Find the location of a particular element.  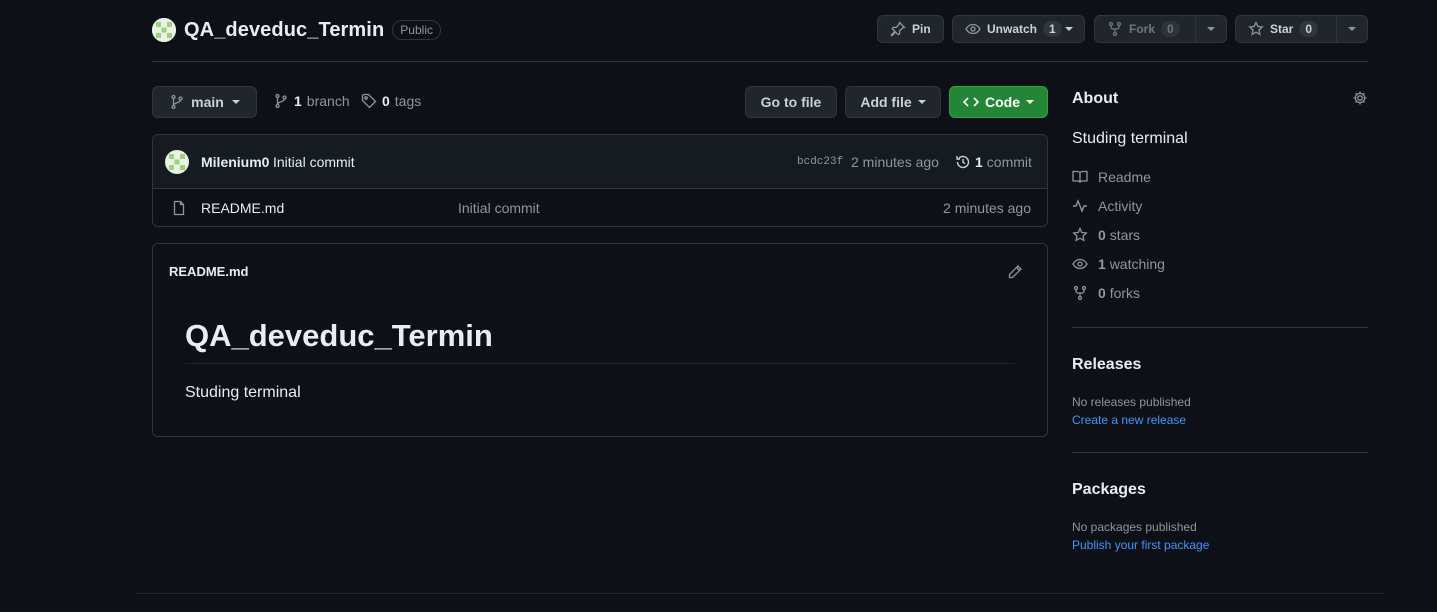

watching-link: 1 watching is located at coordinates (1118, 264).